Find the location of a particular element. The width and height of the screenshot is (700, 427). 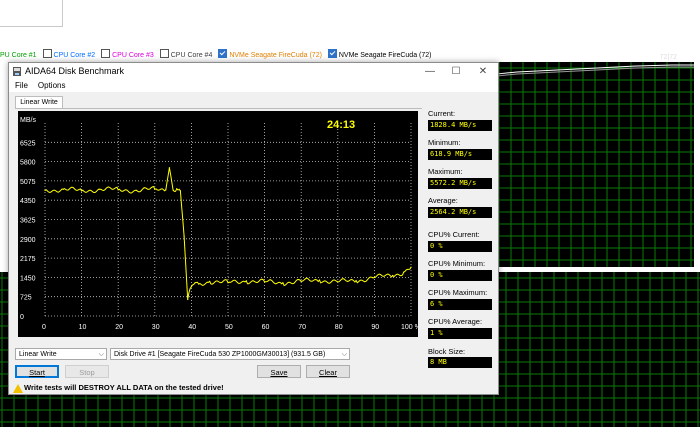

title-bar: AIDA64 Disk Benchmark — ☐ ✕ is located at coordinates (253, 71).